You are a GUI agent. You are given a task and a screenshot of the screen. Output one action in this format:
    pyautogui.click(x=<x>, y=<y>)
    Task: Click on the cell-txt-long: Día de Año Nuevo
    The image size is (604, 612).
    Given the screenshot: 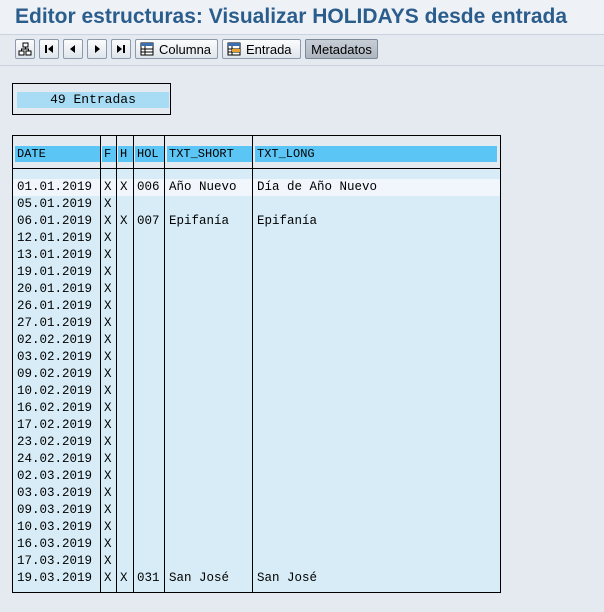 What is the action you would take?
    pyautogui.click(x=317, y=187)
    